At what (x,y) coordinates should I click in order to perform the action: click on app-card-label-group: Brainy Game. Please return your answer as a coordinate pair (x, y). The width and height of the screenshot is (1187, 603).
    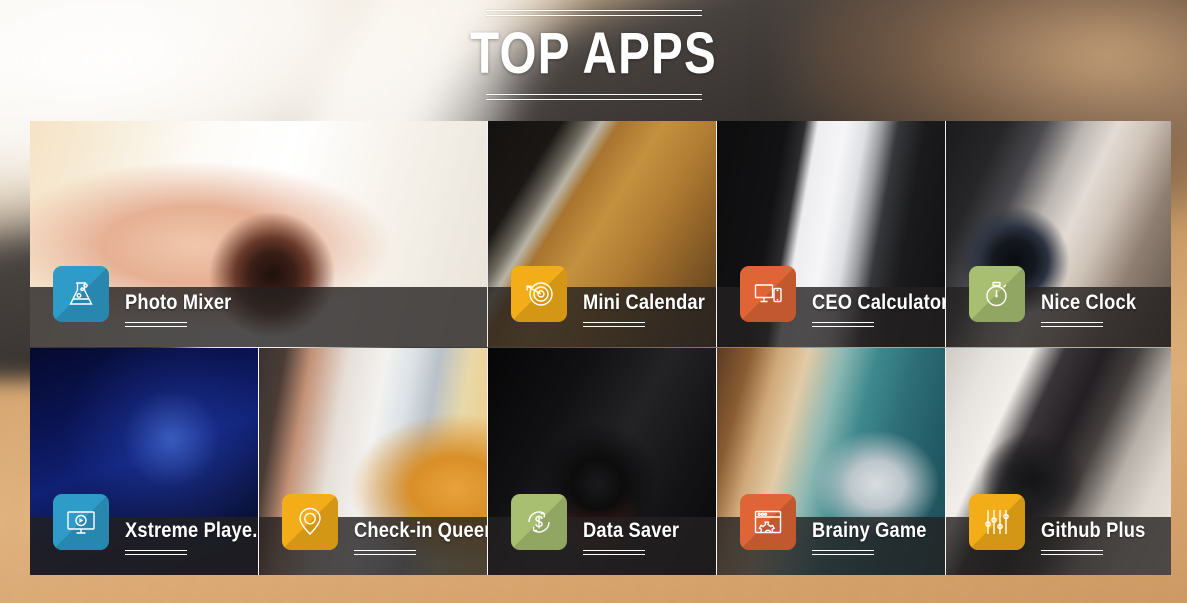
    Looking at the image, I should click on (878, 537).